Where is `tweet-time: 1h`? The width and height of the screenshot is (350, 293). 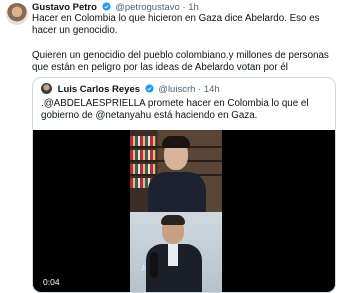
tweet-time: 1h is located at coordinates (193, 7).